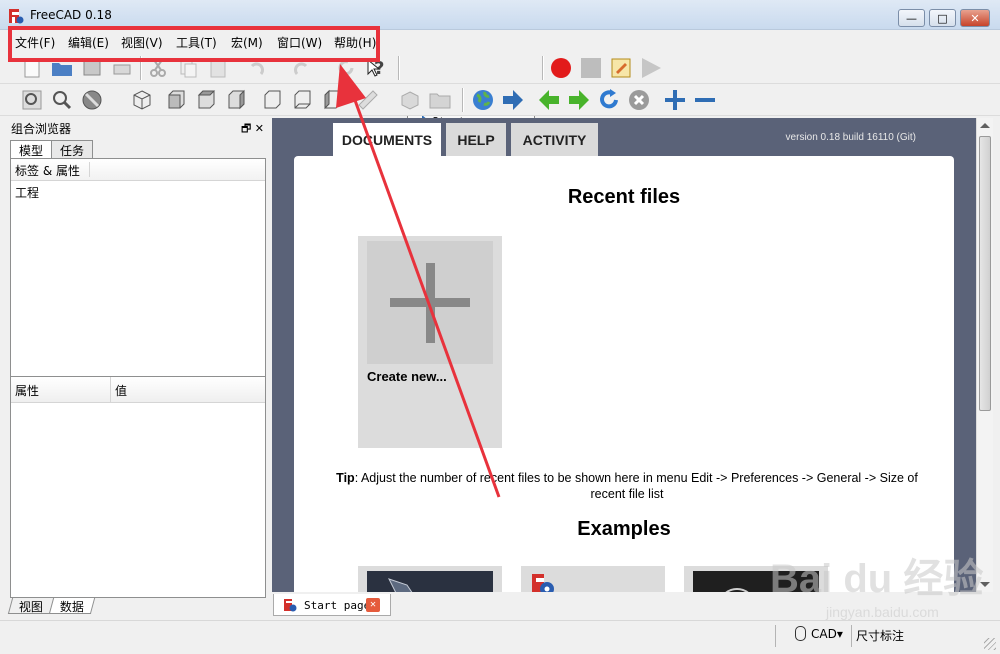  What do you see at coordinates (188, 68) in the screenshot?
I see `copy-button` at bounding box center [188, 68].